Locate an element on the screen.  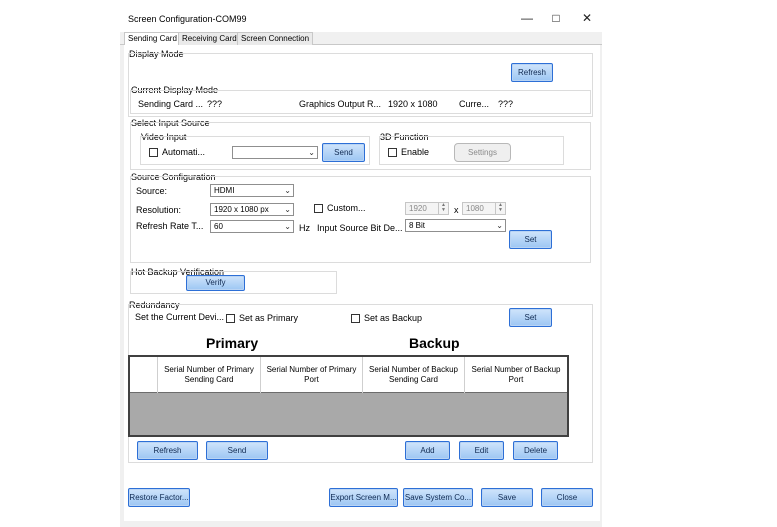
tab-sending-card: Sending Card is located at coordinates (152, 39).